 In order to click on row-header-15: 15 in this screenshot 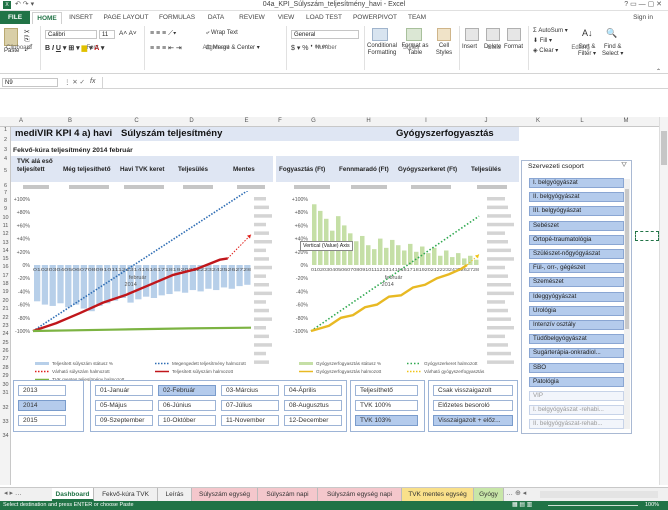, I will do `click(5, 259)`.